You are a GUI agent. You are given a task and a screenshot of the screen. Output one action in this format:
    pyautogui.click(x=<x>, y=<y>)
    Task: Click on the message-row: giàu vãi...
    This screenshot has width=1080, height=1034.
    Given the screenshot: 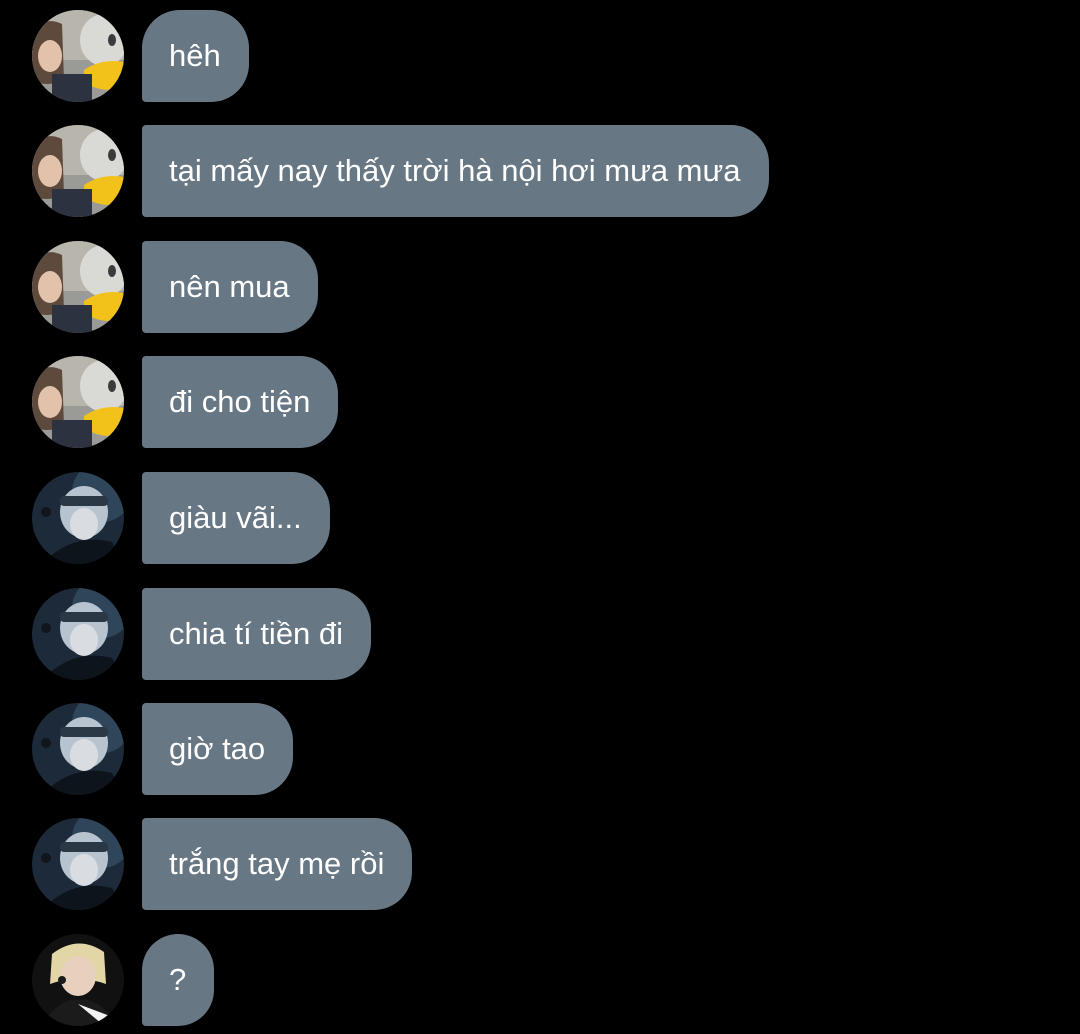 What is the action you would take?
    pyautogui.click(x=540, y=518)
    